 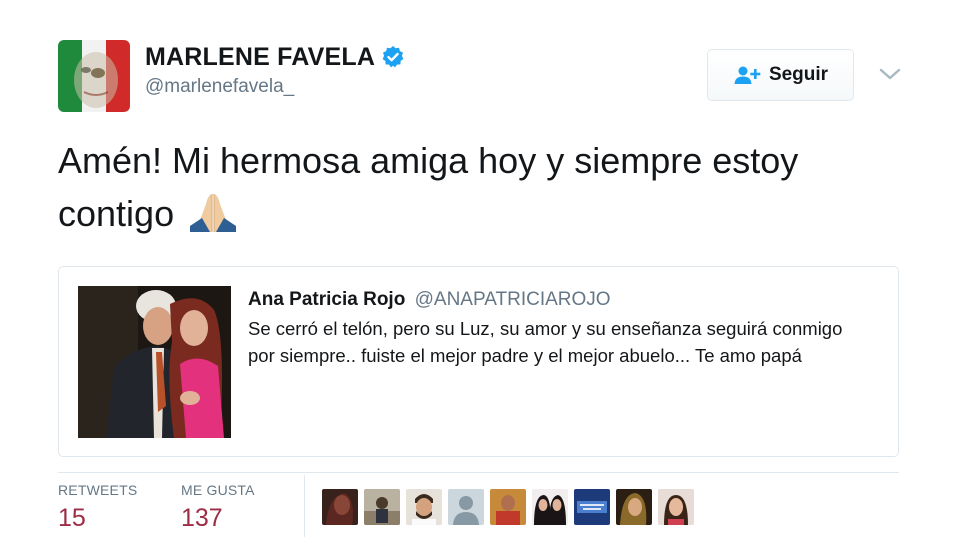 I want to click on quoted-tweet-photo, so click(x=154, y=362).